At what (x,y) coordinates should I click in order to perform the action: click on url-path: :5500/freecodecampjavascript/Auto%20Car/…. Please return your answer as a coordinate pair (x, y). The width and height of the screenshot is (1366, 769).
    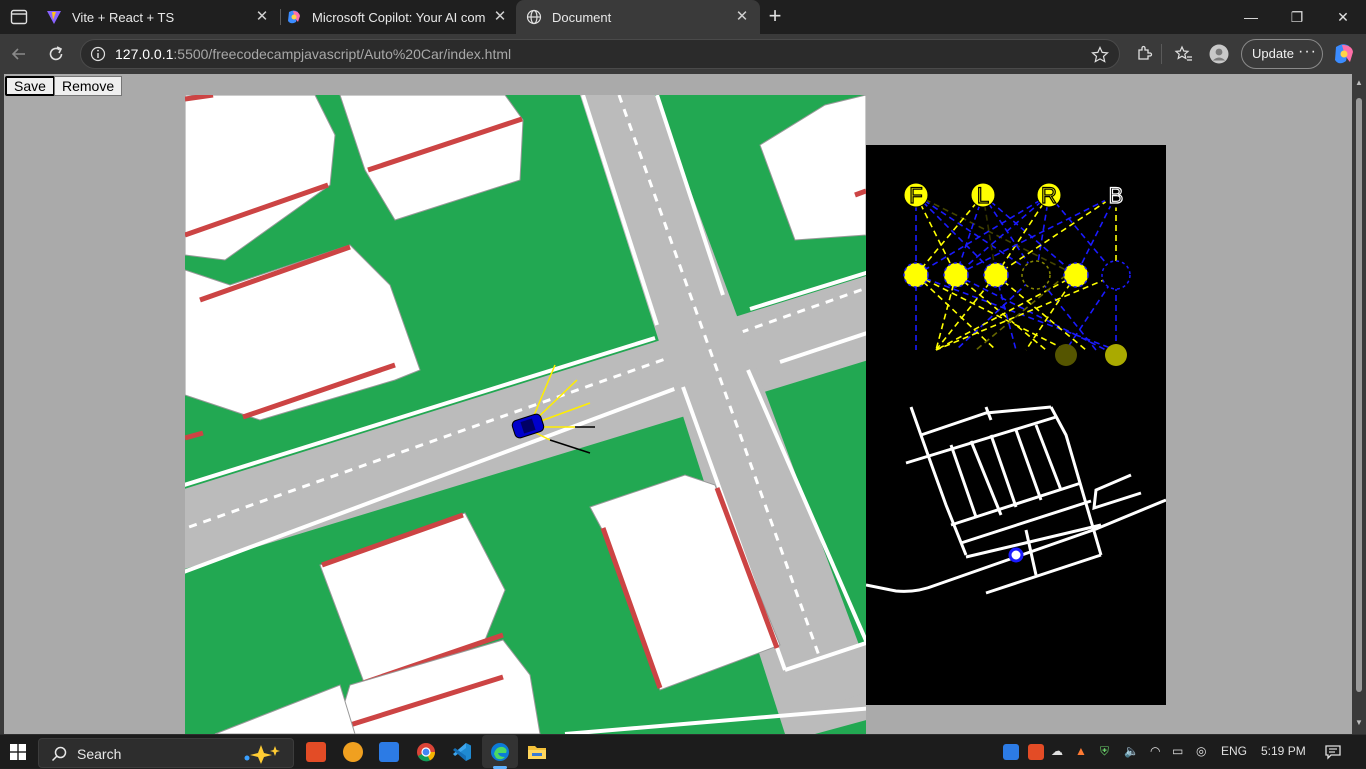
    Looking at the image, I should click on (342, 54).